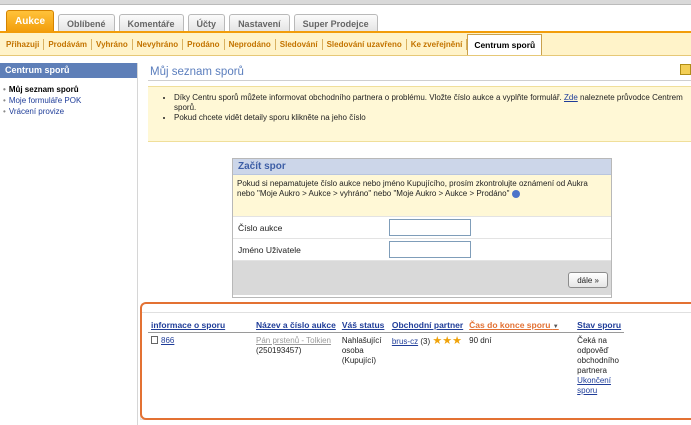  Describe the element at coordinates (405, 341) in the screenshot. I see `partner-link: brus-cz` at that location.